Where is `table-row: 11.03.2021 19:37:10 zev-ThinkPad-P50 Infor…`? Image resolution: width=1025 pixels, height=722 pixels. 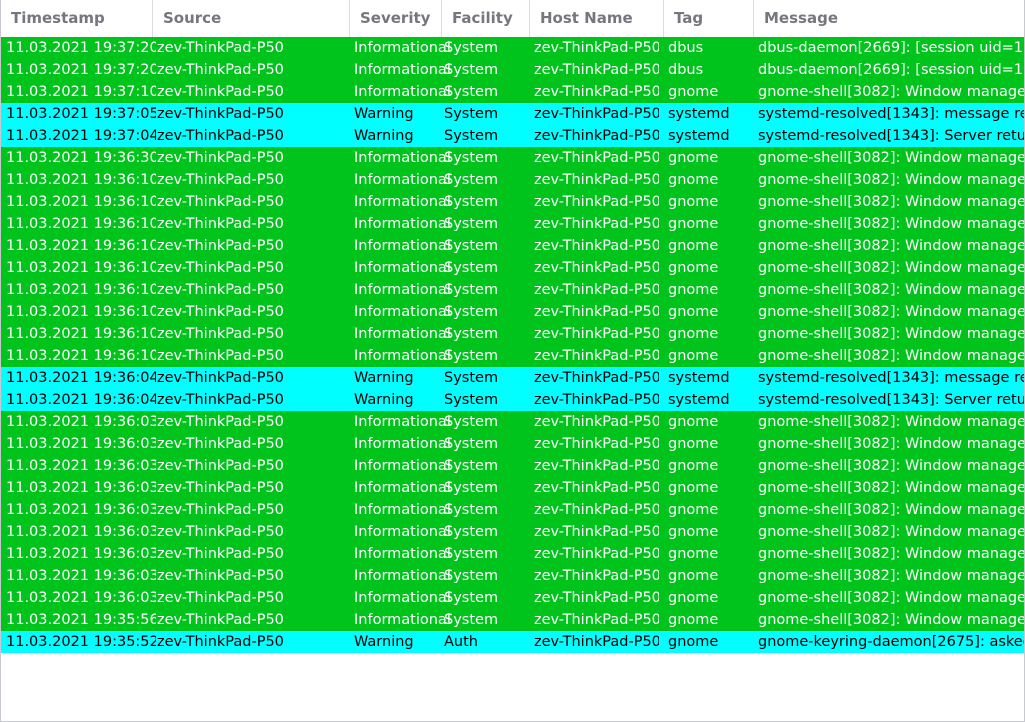
table-row: 11.03.2021 19:37:10 zev-ThinkPad-P50 Infor… is located at coordinates (512, 92).